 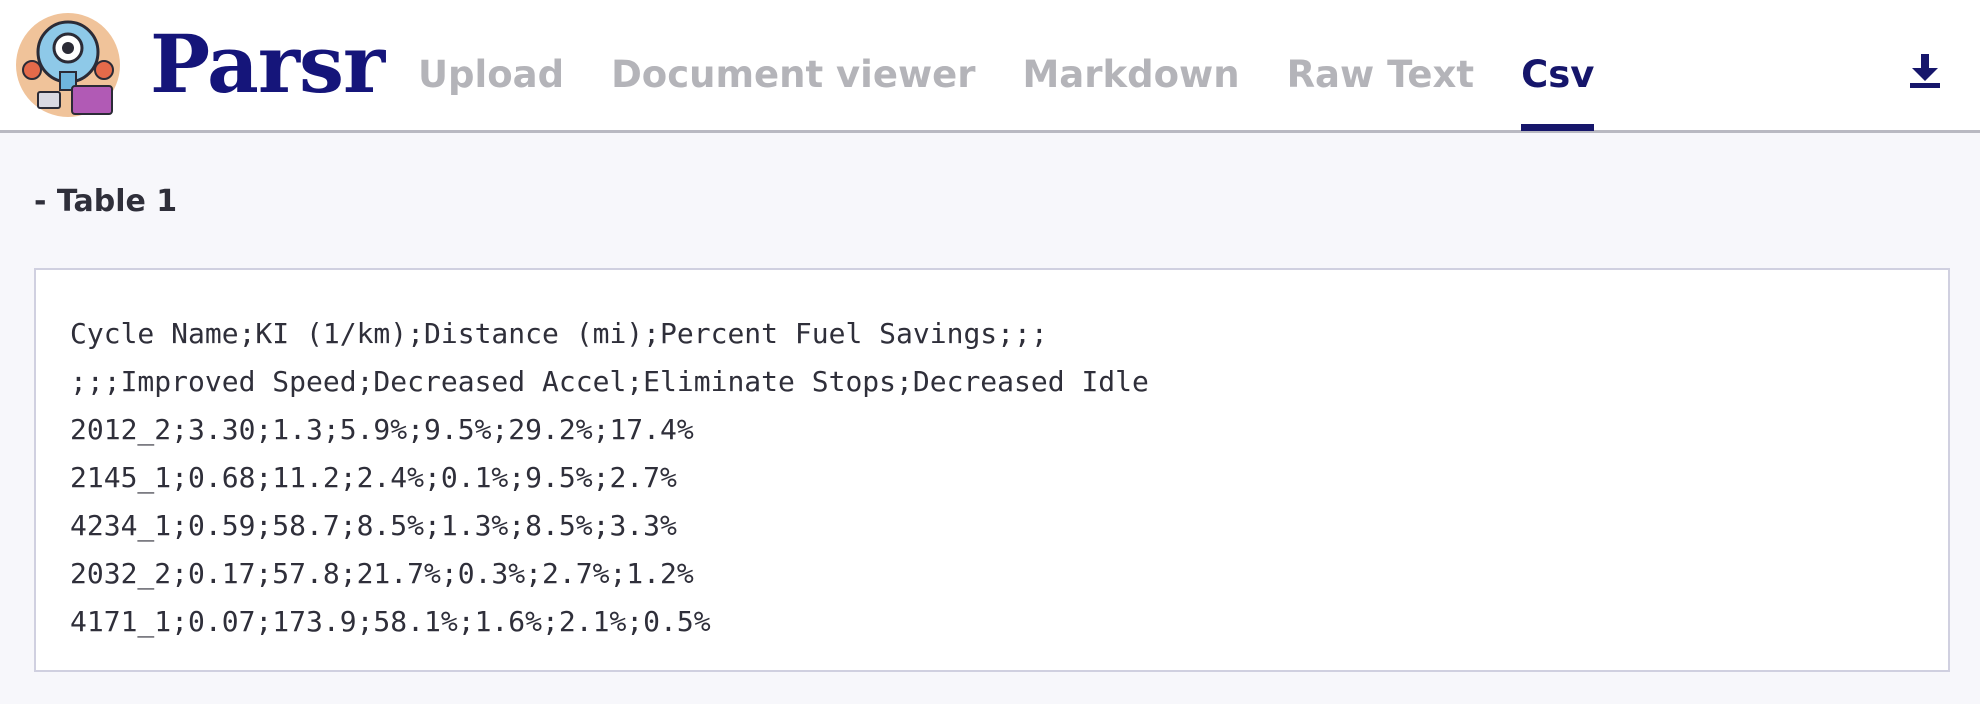 I want to click on tab-document-viewer: Document viewer, so click(x=793, y=65).